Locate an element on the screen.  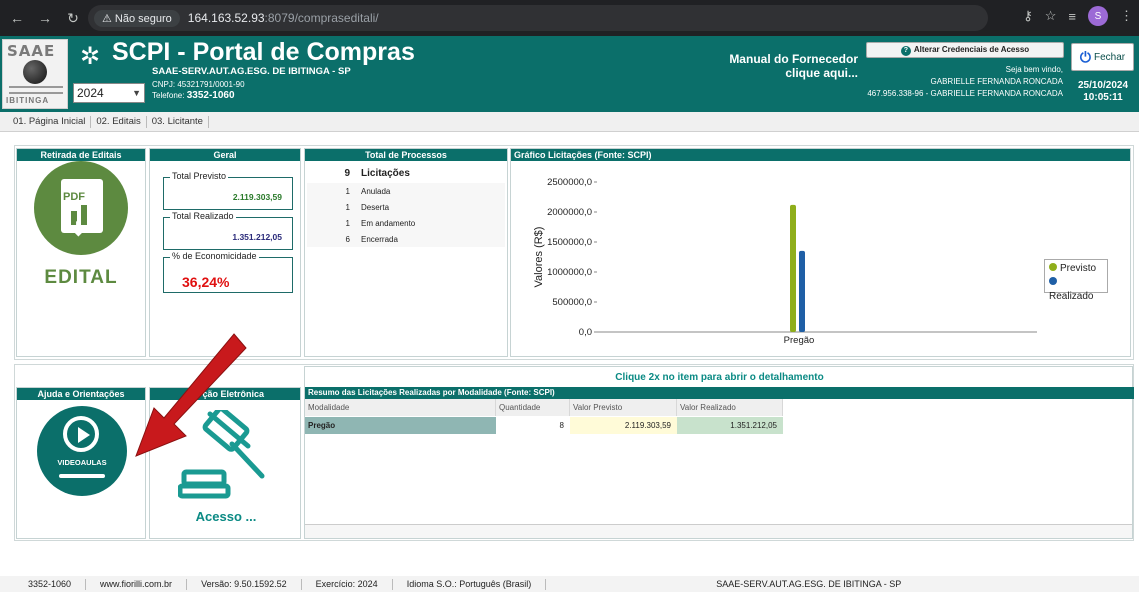
page-title: SCPI - Portal de Compras is located at coordinates (263, 52).